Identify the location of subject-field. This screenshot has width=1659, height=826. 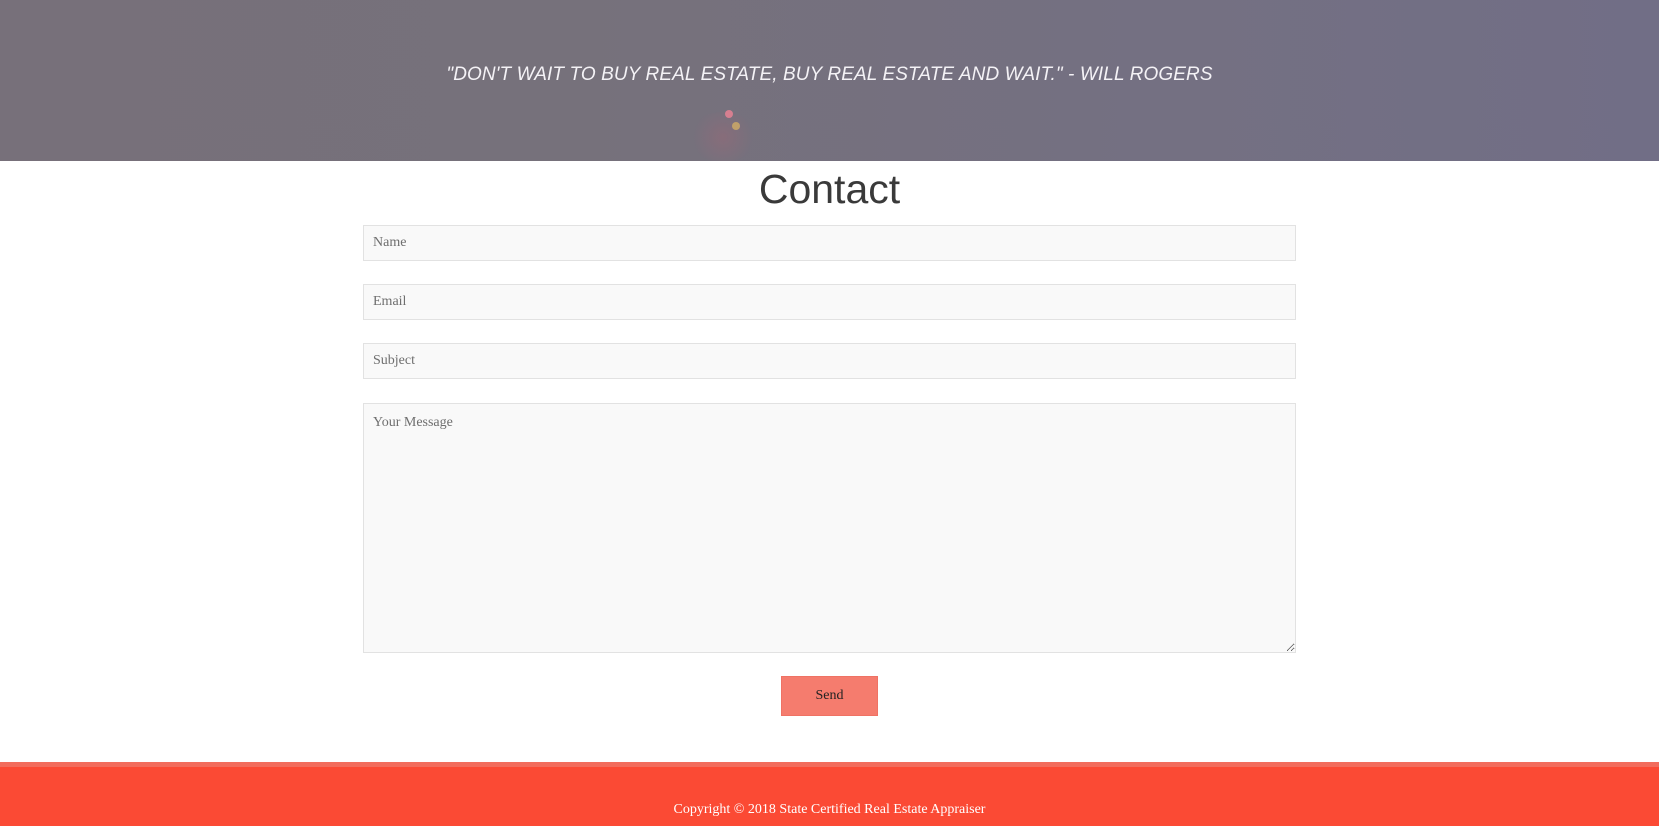
(829, 361).